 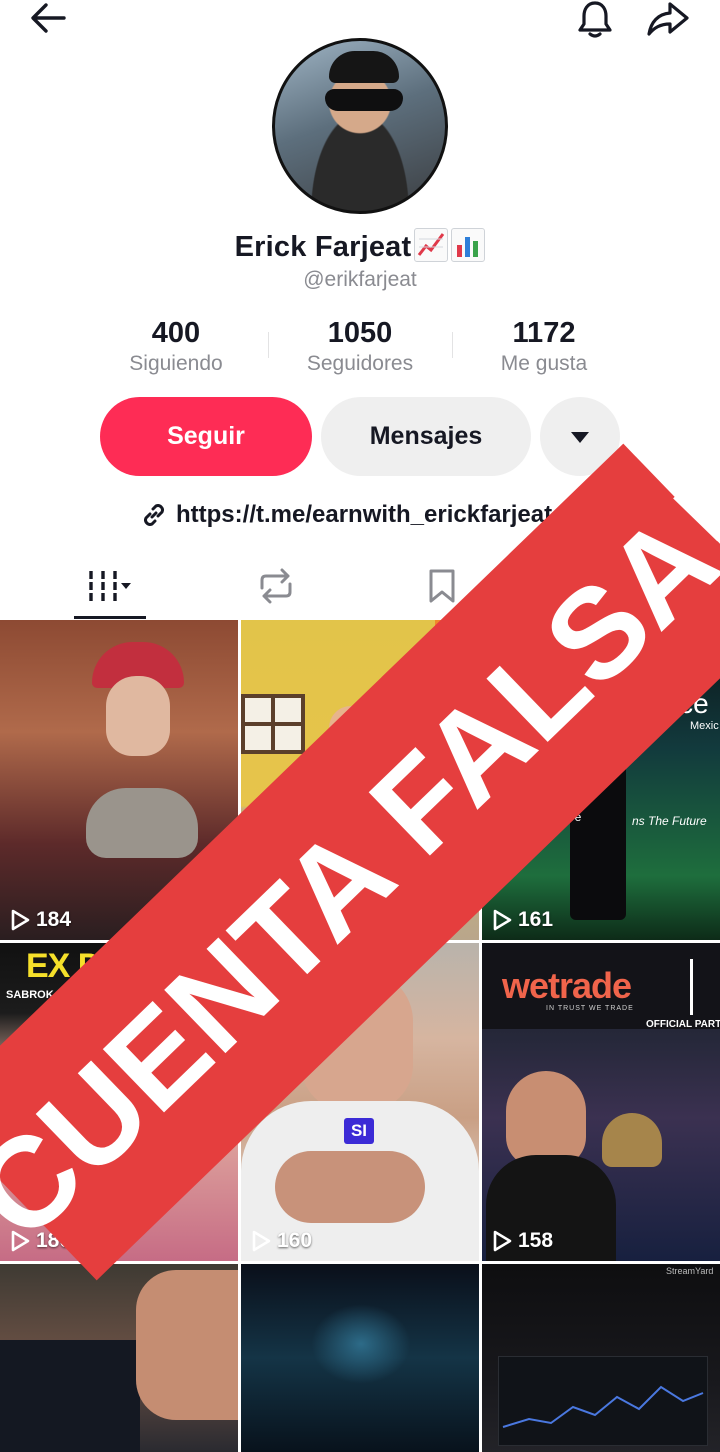 I want to click on bell-icon, so click(x=595, y=19).